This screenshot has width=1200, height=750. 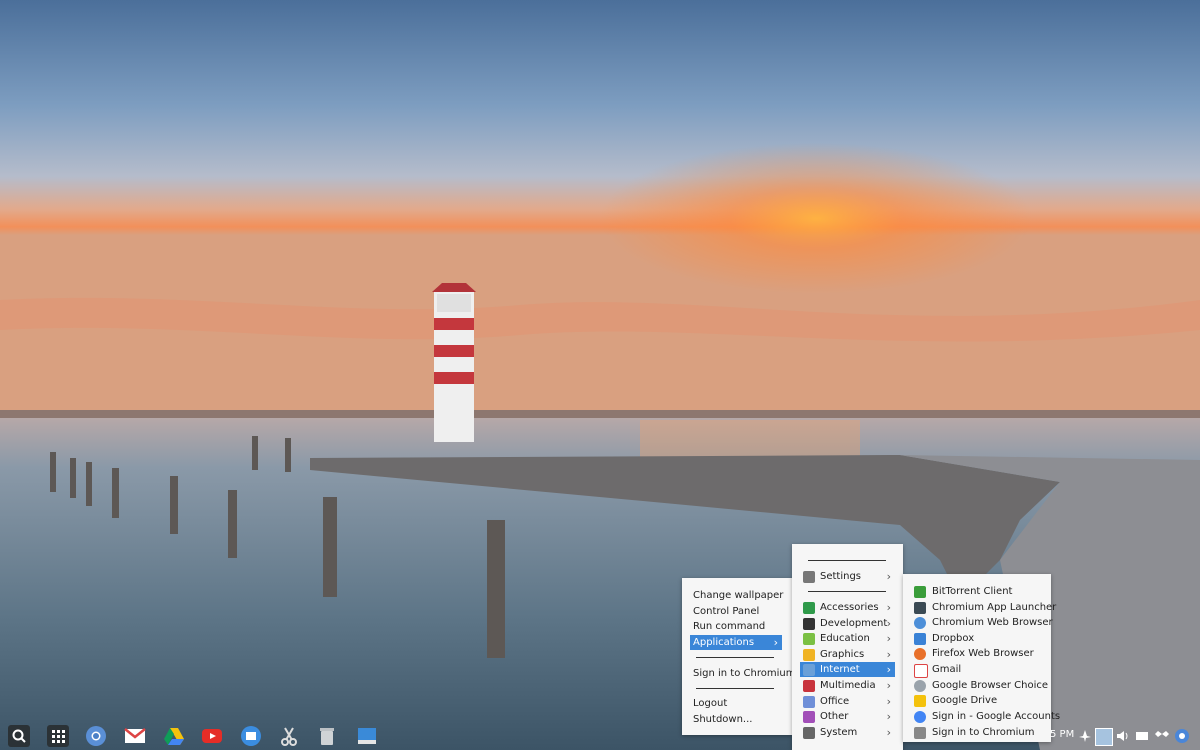 What do you see at coordinates (367, 736) in the screenshot?
I see `window-icon` at bounding box center [367, 736].